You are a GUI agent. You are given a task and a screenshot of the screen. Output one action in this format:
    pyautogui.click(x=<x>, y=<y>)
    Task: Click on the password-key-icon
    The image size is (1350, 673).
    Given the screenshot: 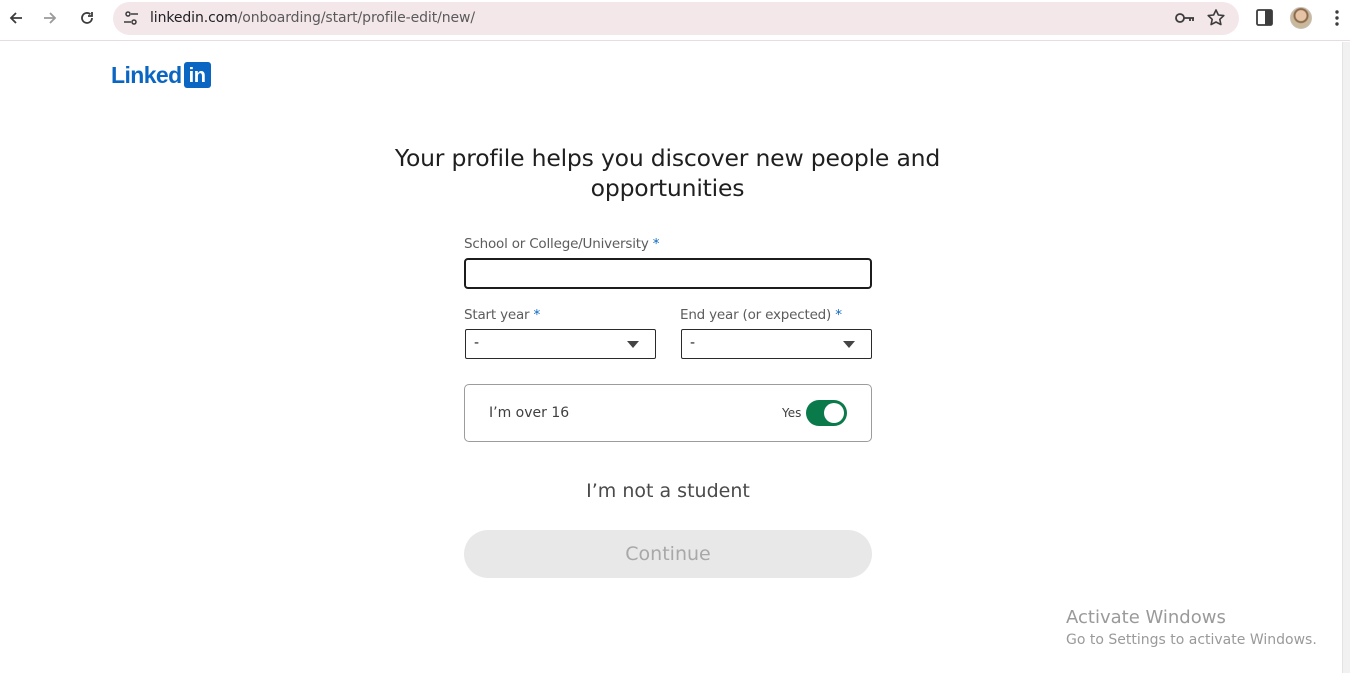 What is the action you would take?
    pyautogui.click(x=1185, y=18)
    